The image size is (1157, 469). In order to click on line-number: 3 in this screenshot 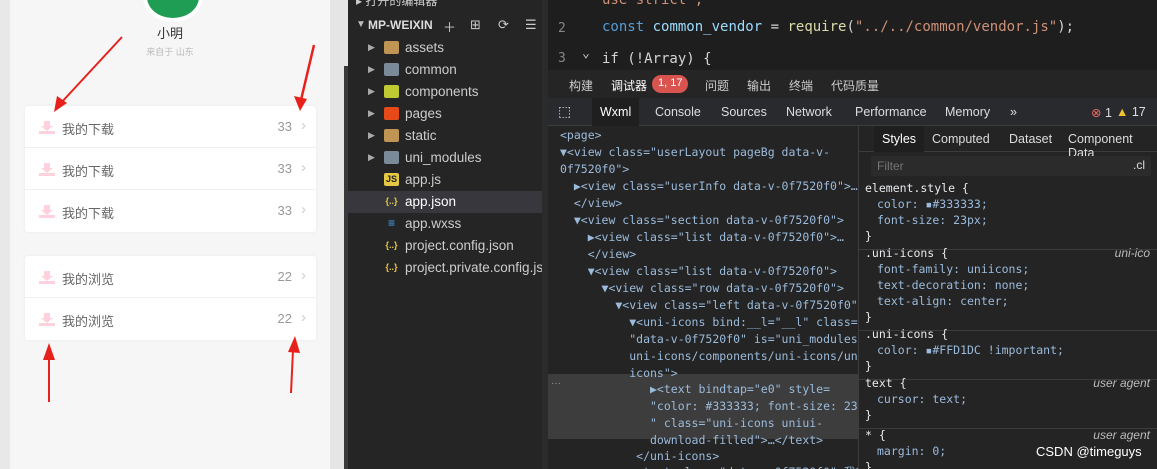, I will do `click(562, 58)`.